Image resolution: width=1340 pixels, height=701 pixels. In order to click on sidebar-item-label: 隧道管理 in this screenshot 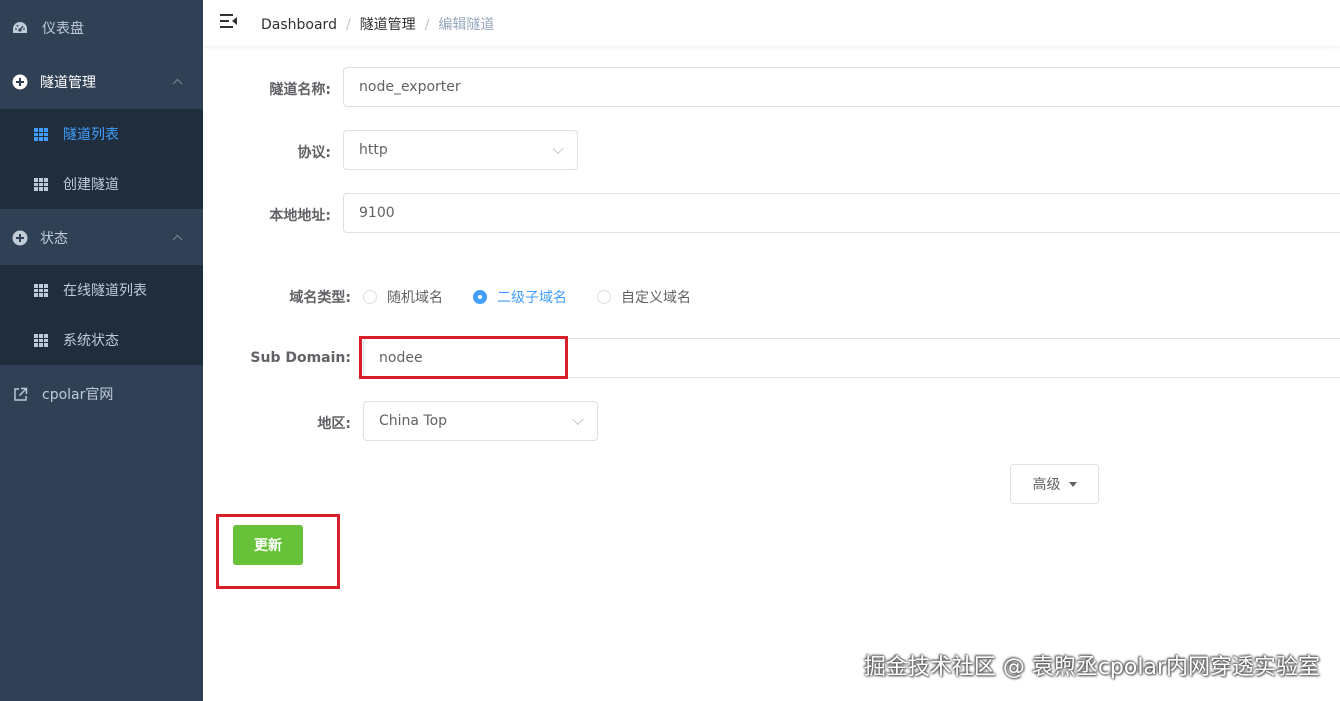, I will do `click(68, 83)`.